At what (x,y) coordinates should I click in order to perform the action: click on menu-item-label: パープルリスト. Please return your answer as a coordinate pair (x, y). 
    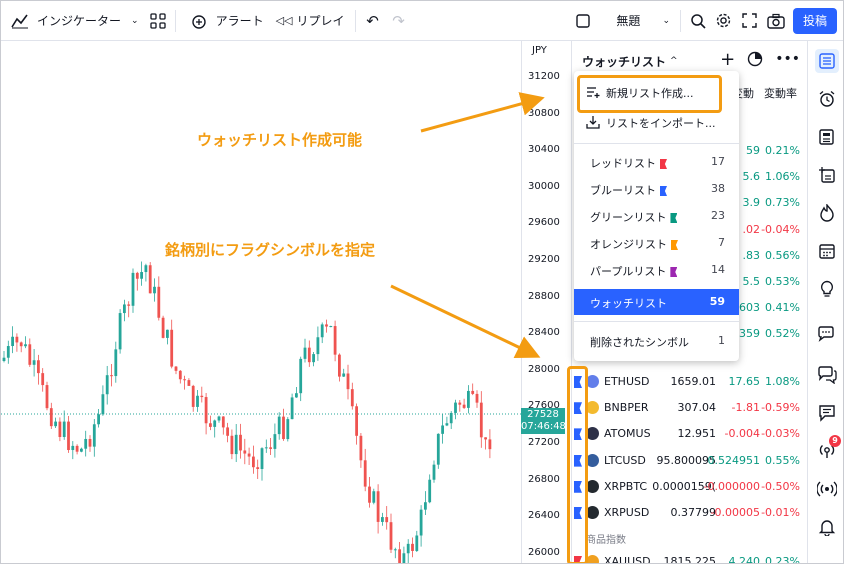
    Looking at the image, I should click on (634, 271).